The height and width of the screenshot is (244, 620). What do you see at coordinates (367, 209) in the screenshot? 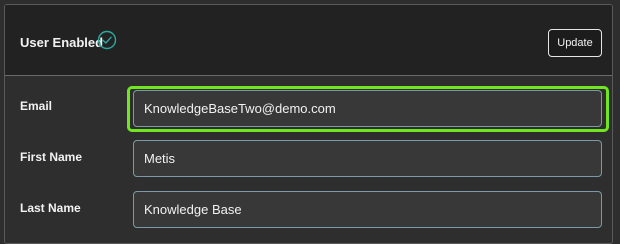
I see `last-name-field` at bounding box center [367, 209].